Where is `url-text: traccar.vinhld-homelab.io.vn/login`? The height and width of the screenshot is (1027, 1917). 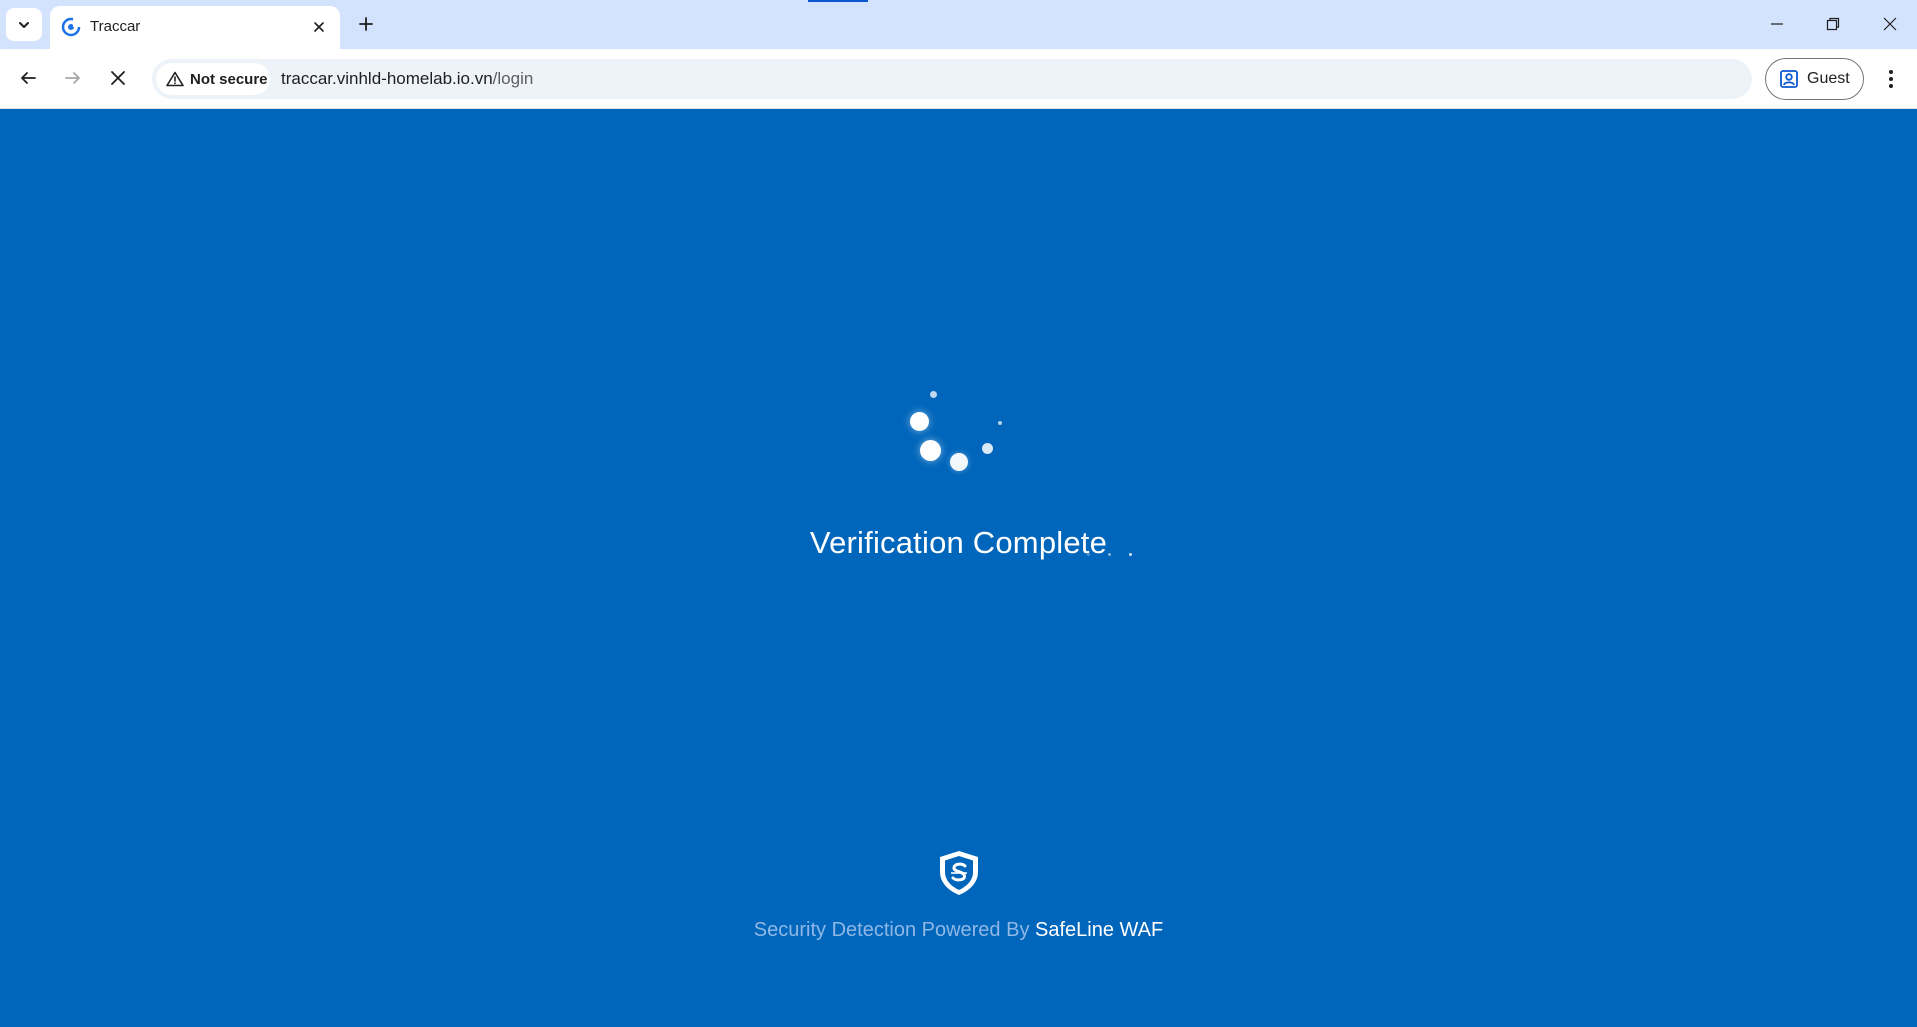
url-text: traccar.vinhld-homelab.io.vn/login is located at coordinates (407, 79).